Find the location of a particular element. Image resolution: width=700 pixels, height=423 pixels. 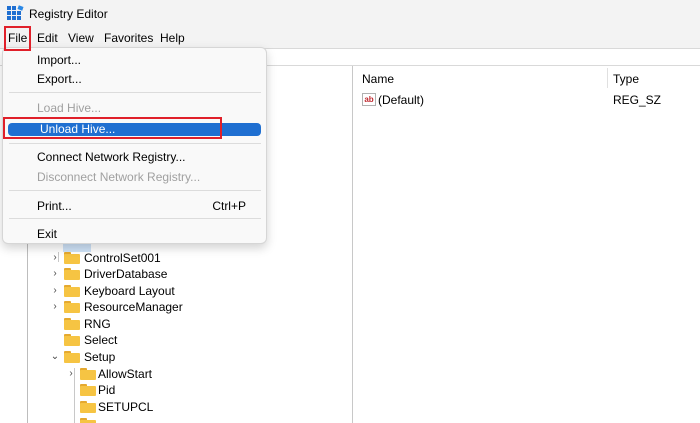

menu-bar: File Edit View Favorites Help is located at coordinates (350, 38).